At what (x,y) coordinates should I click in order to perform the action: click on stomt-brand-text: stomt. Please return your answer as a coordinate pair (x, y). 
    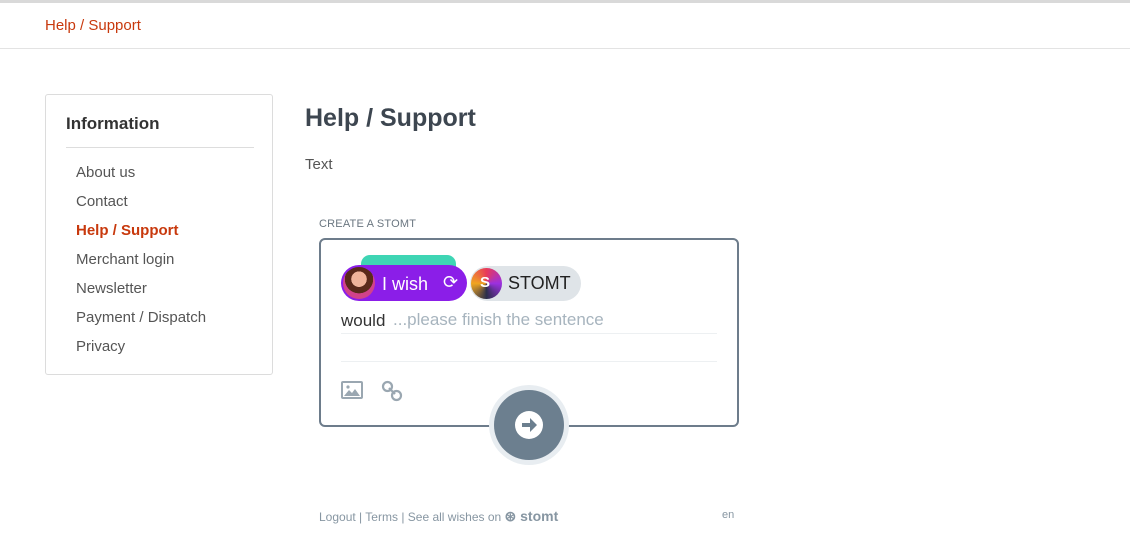
    Looking at the image, I should click on (539, 516).